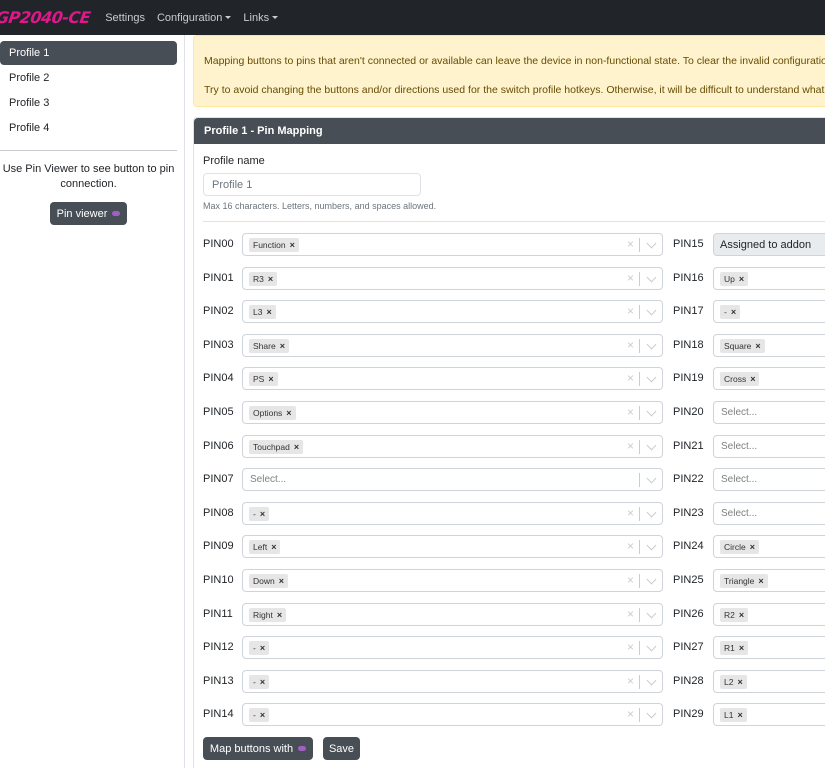 Image resolution: width=825 pixels, height=768 pixels. What do you see at coordinates (452, 648) in the screenshot?
I see `pin-select-pin12: - × ×` at bounding box center [452, 648].